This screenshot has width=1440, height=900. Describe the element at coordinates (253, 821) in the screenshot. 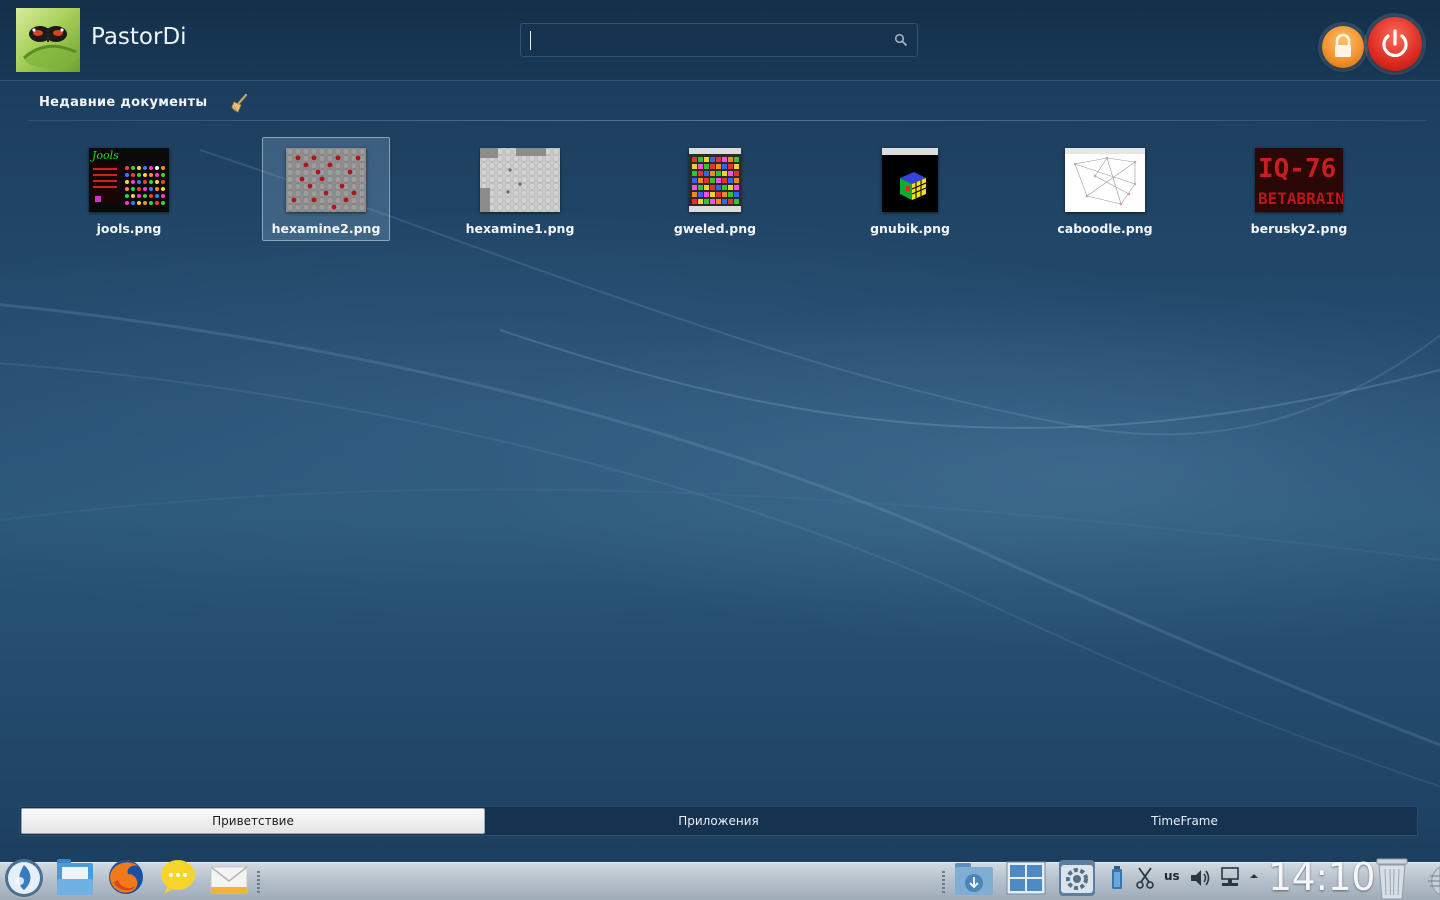

I see `tab-welcome: Приветствие` at that location.